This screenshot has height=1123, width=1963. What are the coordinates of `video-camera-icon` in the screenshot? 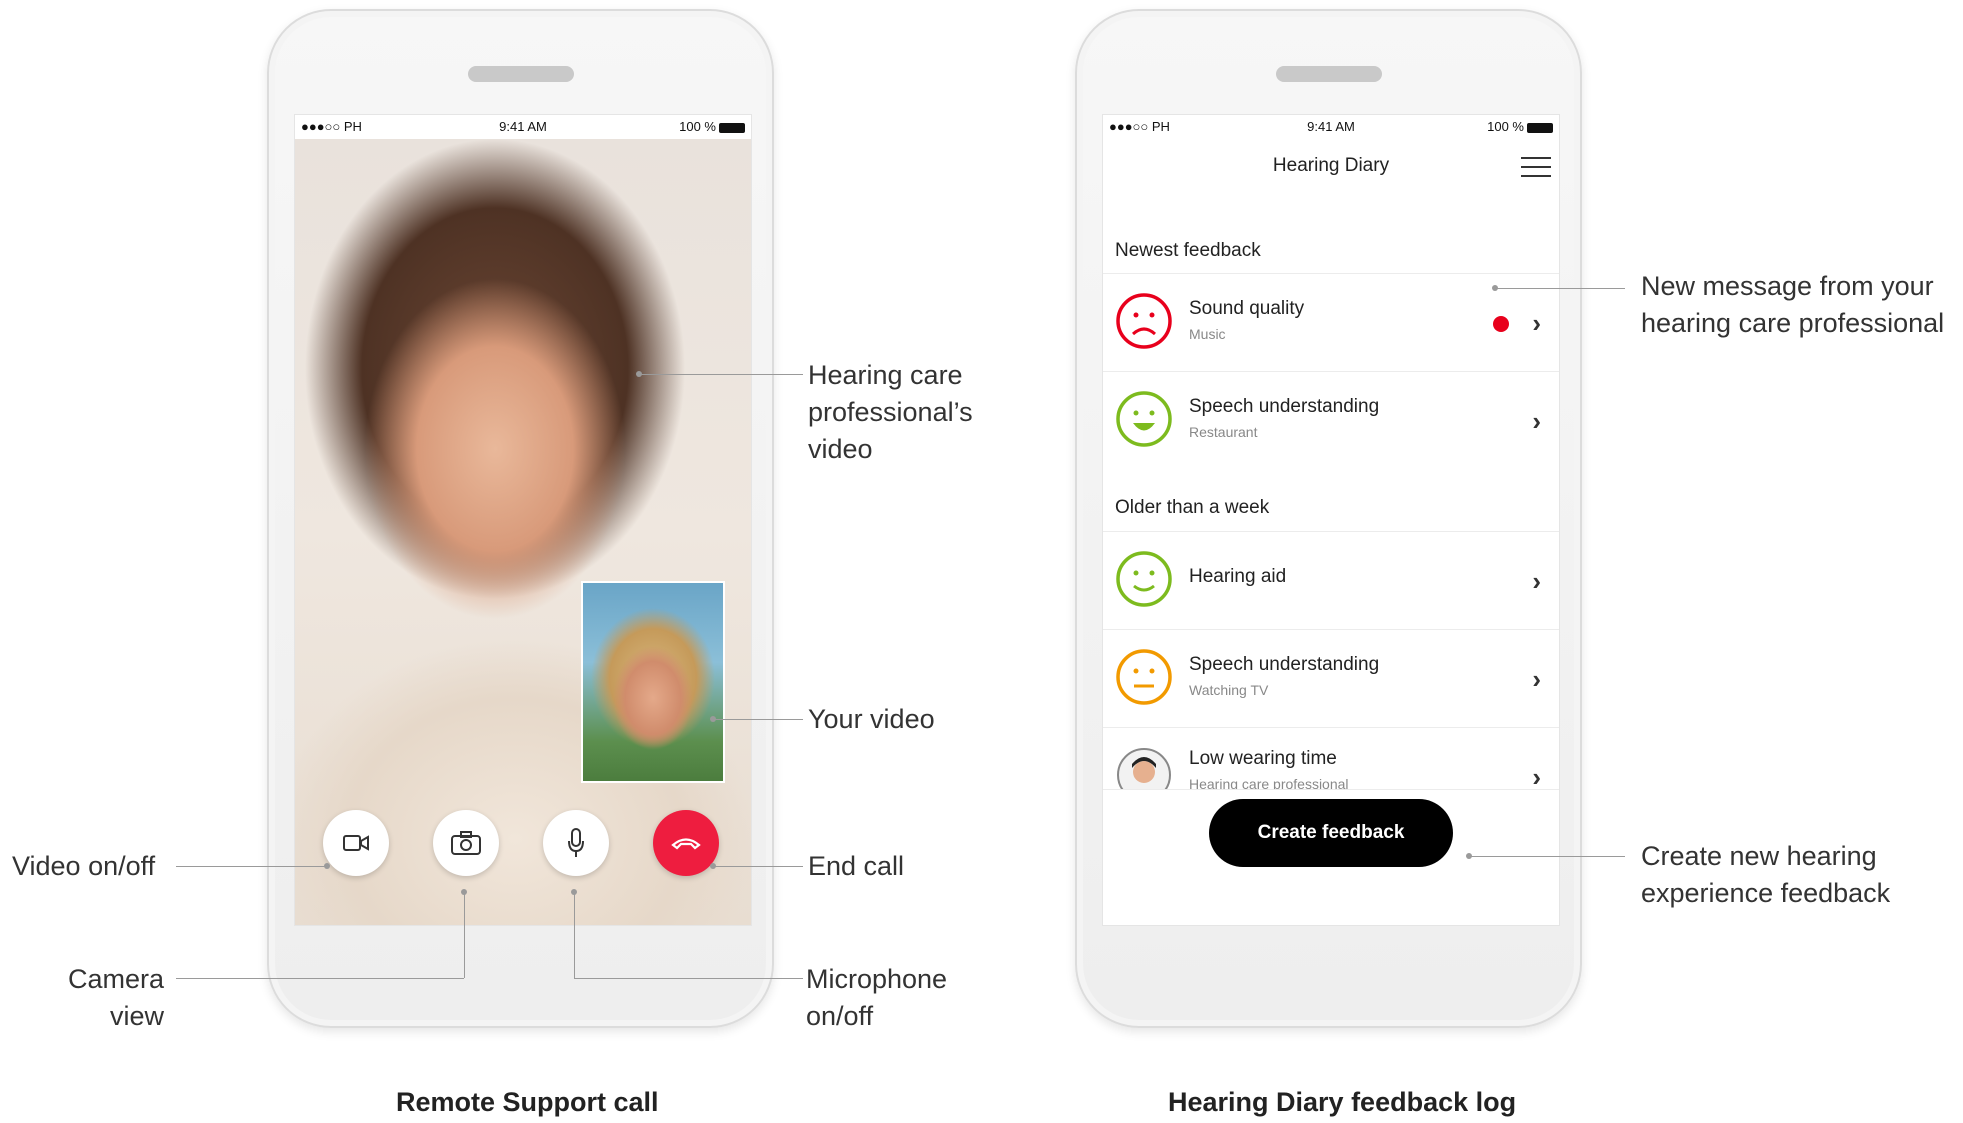 It's located at (356, 843).